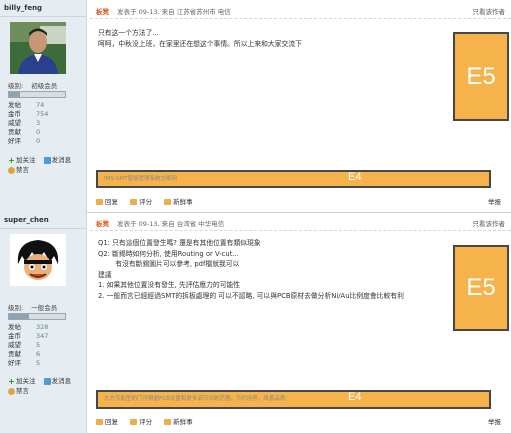 This screenshot has height=434, width=511. I want to click on post-line: Q1: 只有這個位置發生嗎? 還是有其他位置有類似現象, so click(179, 243).